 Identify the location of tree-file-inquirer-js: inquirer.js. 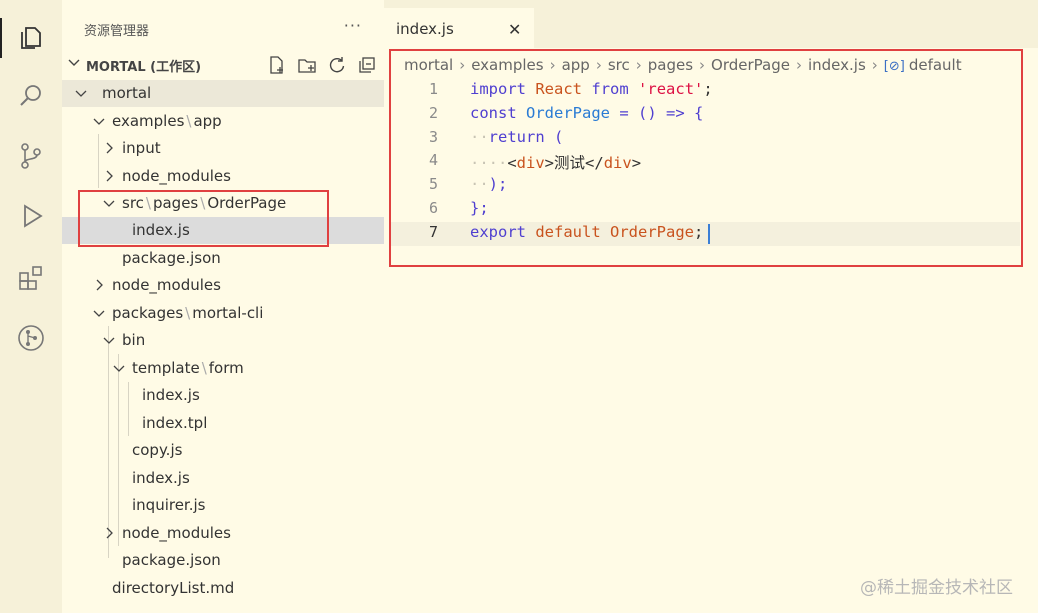
(223, 505).